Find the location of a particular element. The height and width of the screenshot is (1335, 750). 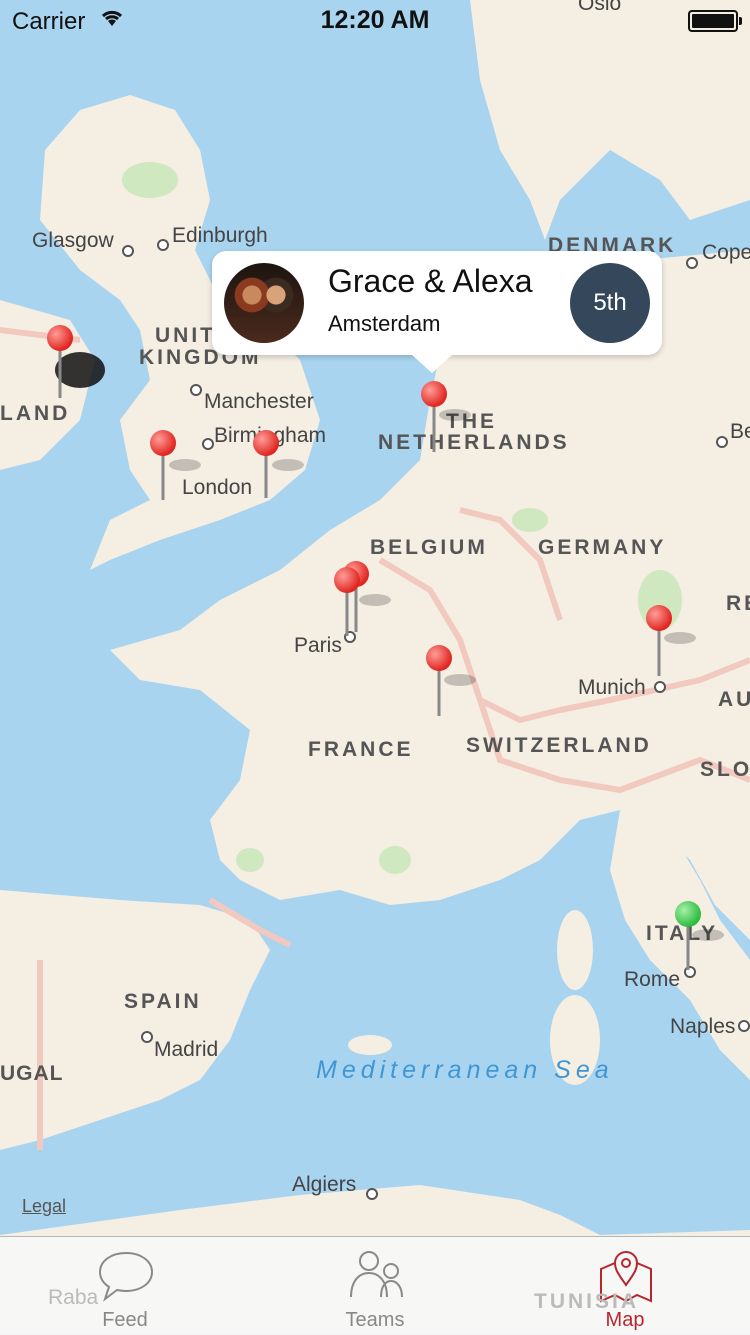

pin-amsterdam is located at coordinates (446, 416).